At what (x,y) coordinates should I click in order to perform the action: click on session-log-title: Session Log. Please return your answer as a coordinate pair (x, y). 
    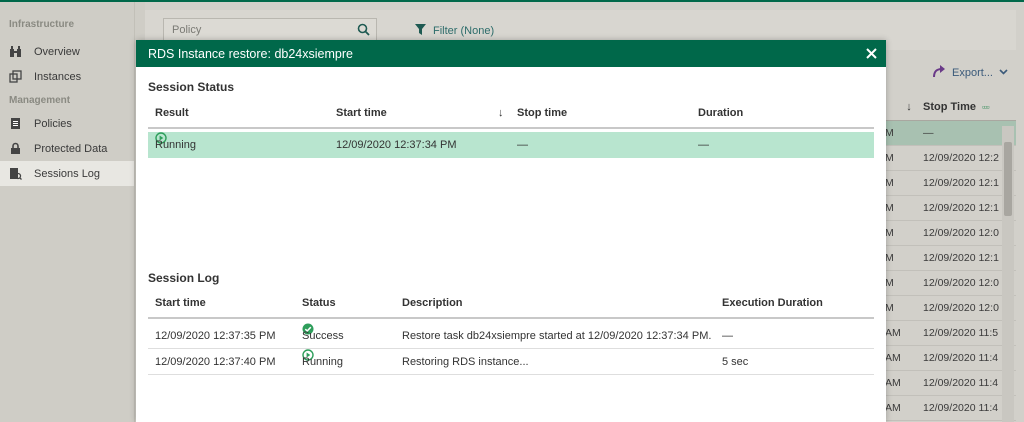
    Looking at the image, I should click on (184, 278).